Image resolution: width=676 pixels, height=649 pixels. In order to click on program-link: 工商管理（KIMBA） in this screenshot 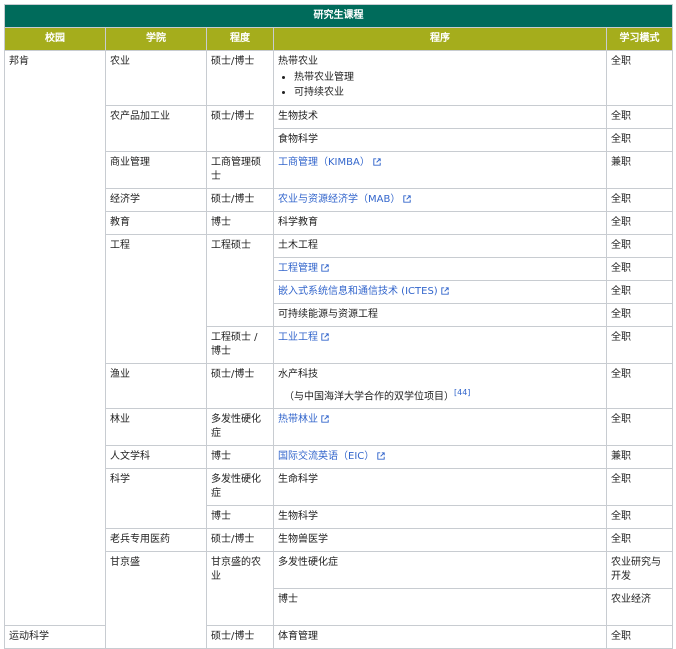, I will do `click(324, 162)`.